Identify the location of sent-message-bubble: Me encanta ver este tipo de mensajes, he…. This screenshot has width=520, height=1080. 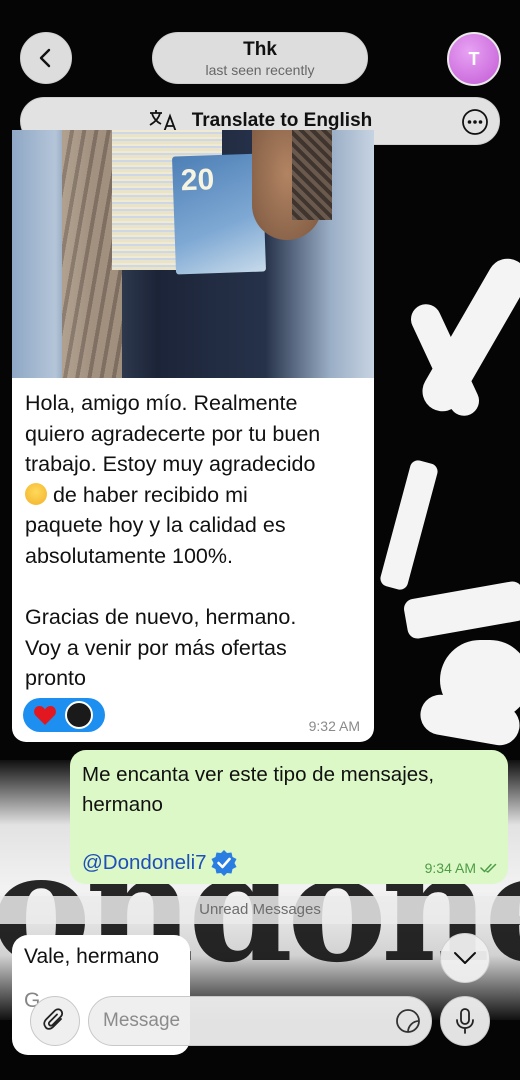
(289, 817).